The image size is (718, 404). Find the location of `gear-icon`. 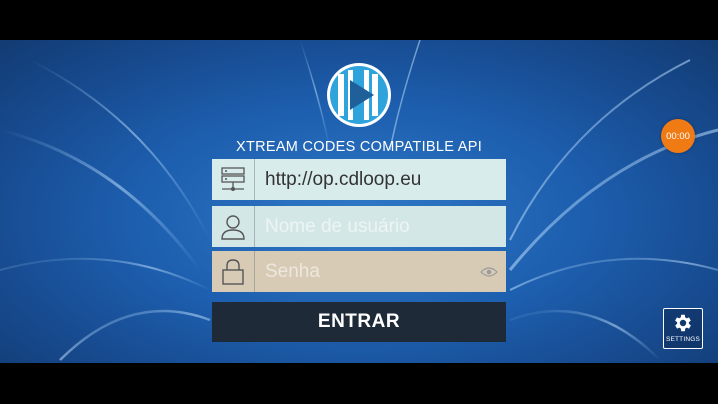

gear-icon is located at coordinates (683, 323).